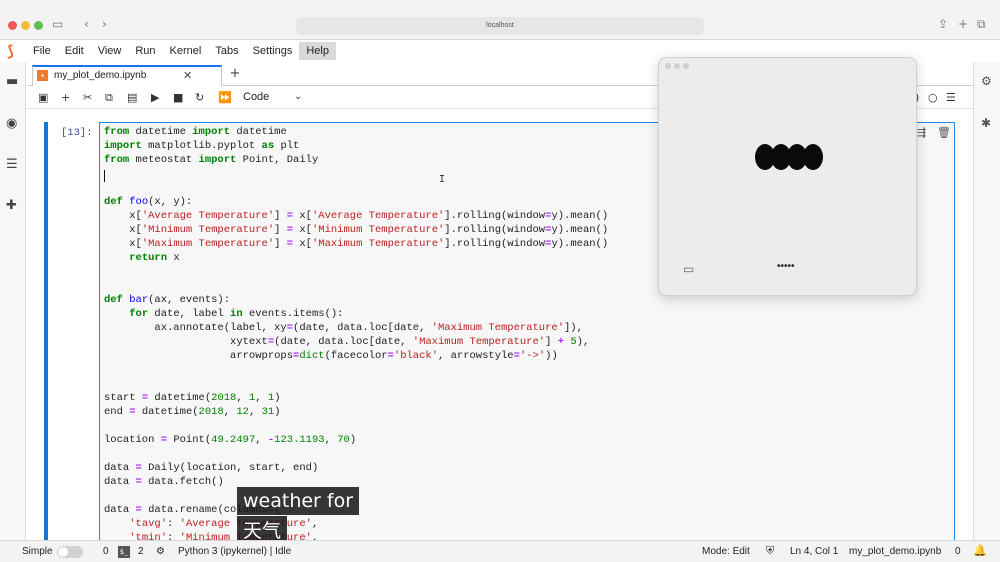  I want to click on subtitle-line-1: weather for, so click(298, 501).